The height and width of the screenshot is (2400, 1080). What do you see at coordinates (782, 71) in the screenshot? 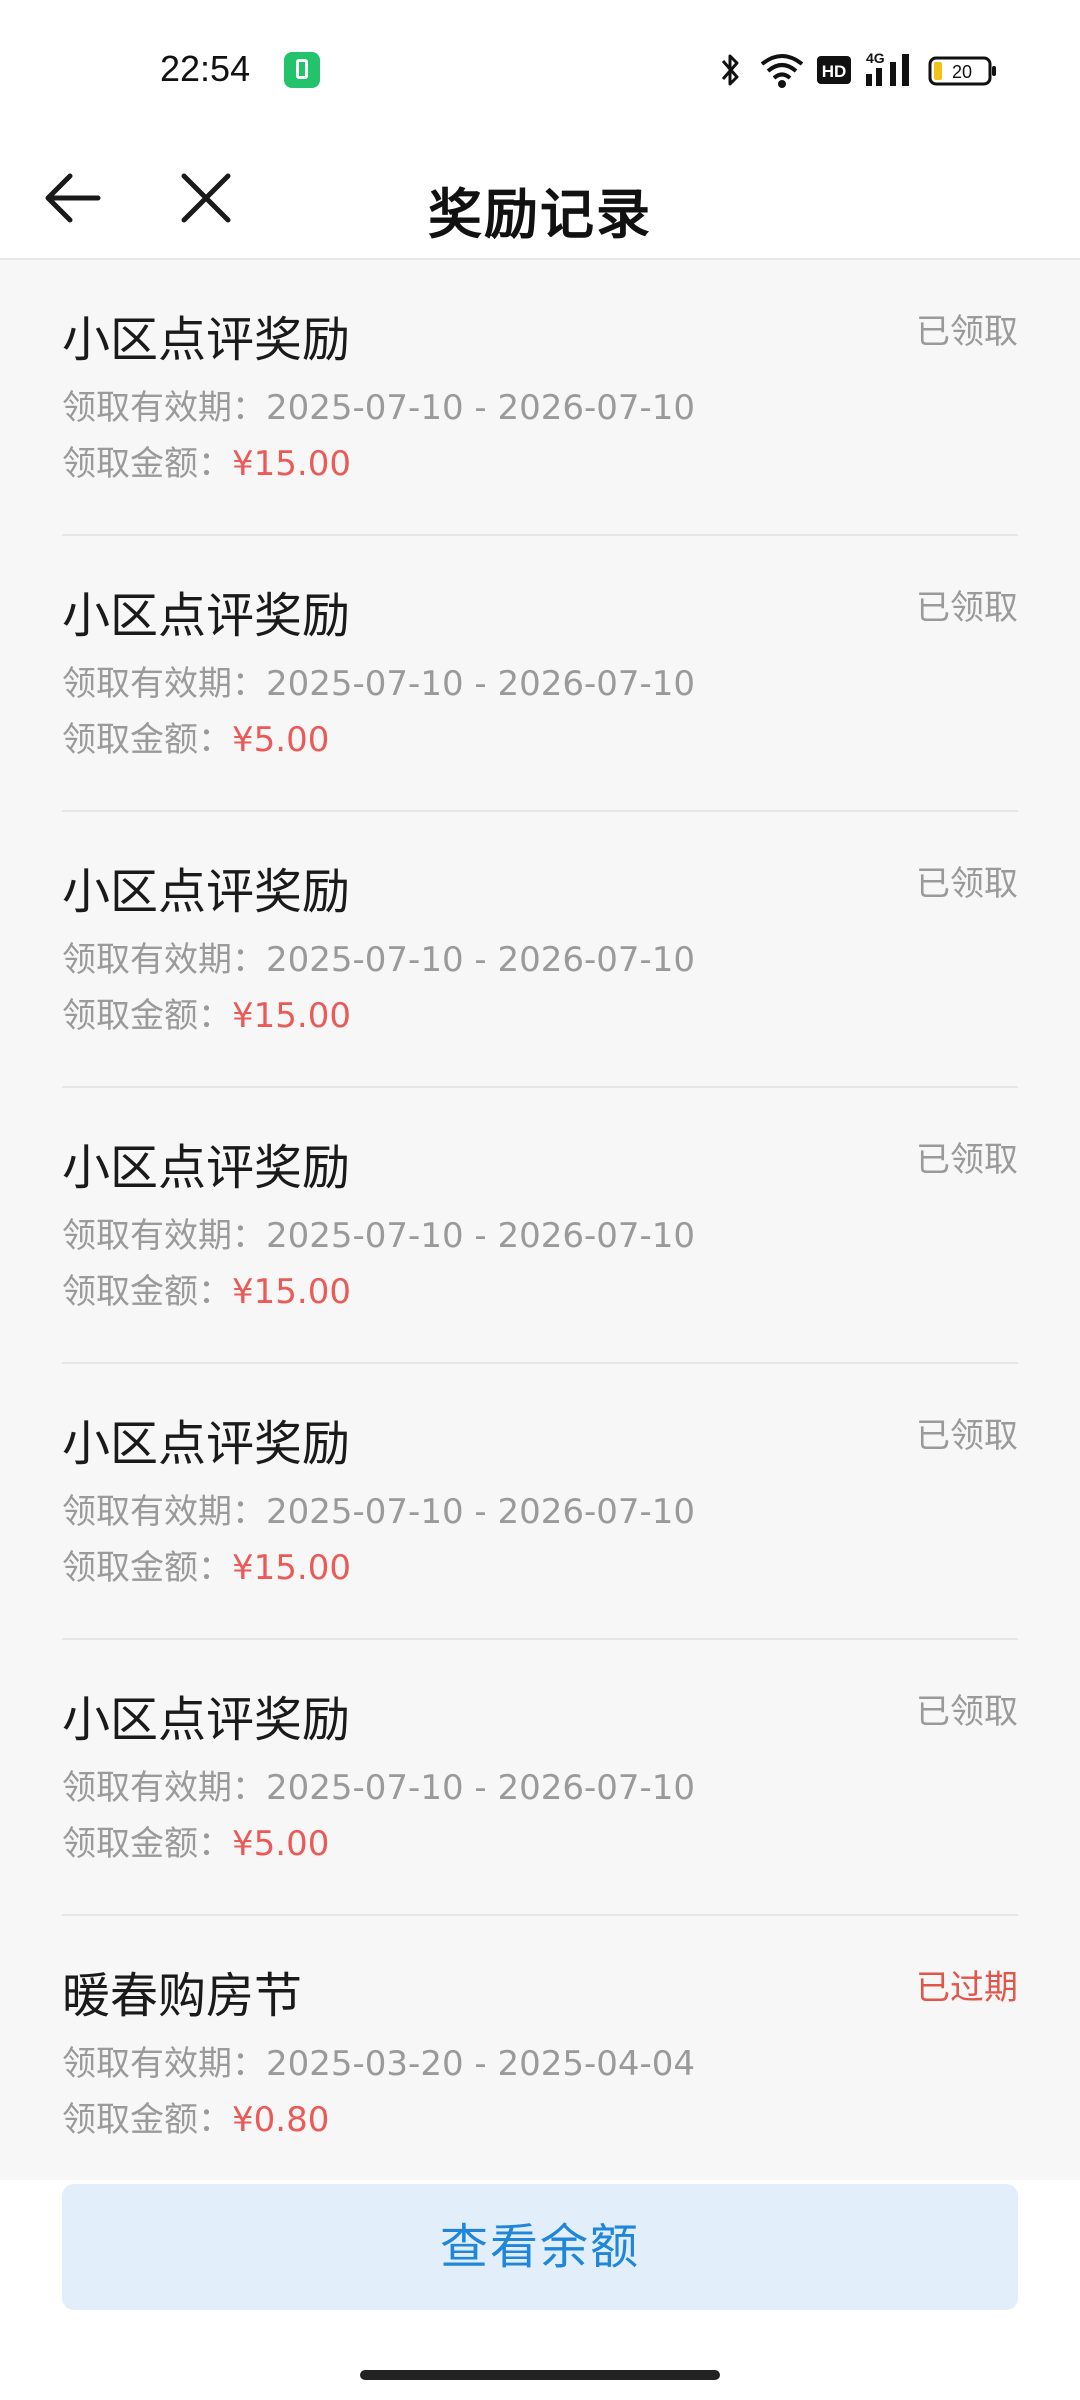
I see `wifi-icon` at bounding box center [782, 71].